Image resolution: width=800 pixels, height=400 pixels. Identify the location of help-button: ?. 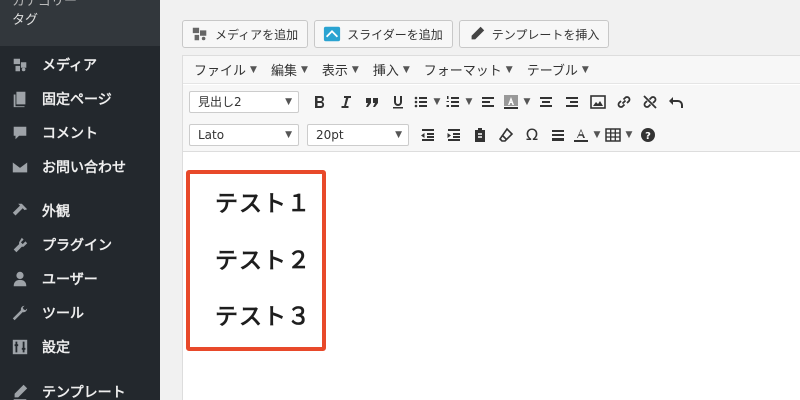
(648, 135).